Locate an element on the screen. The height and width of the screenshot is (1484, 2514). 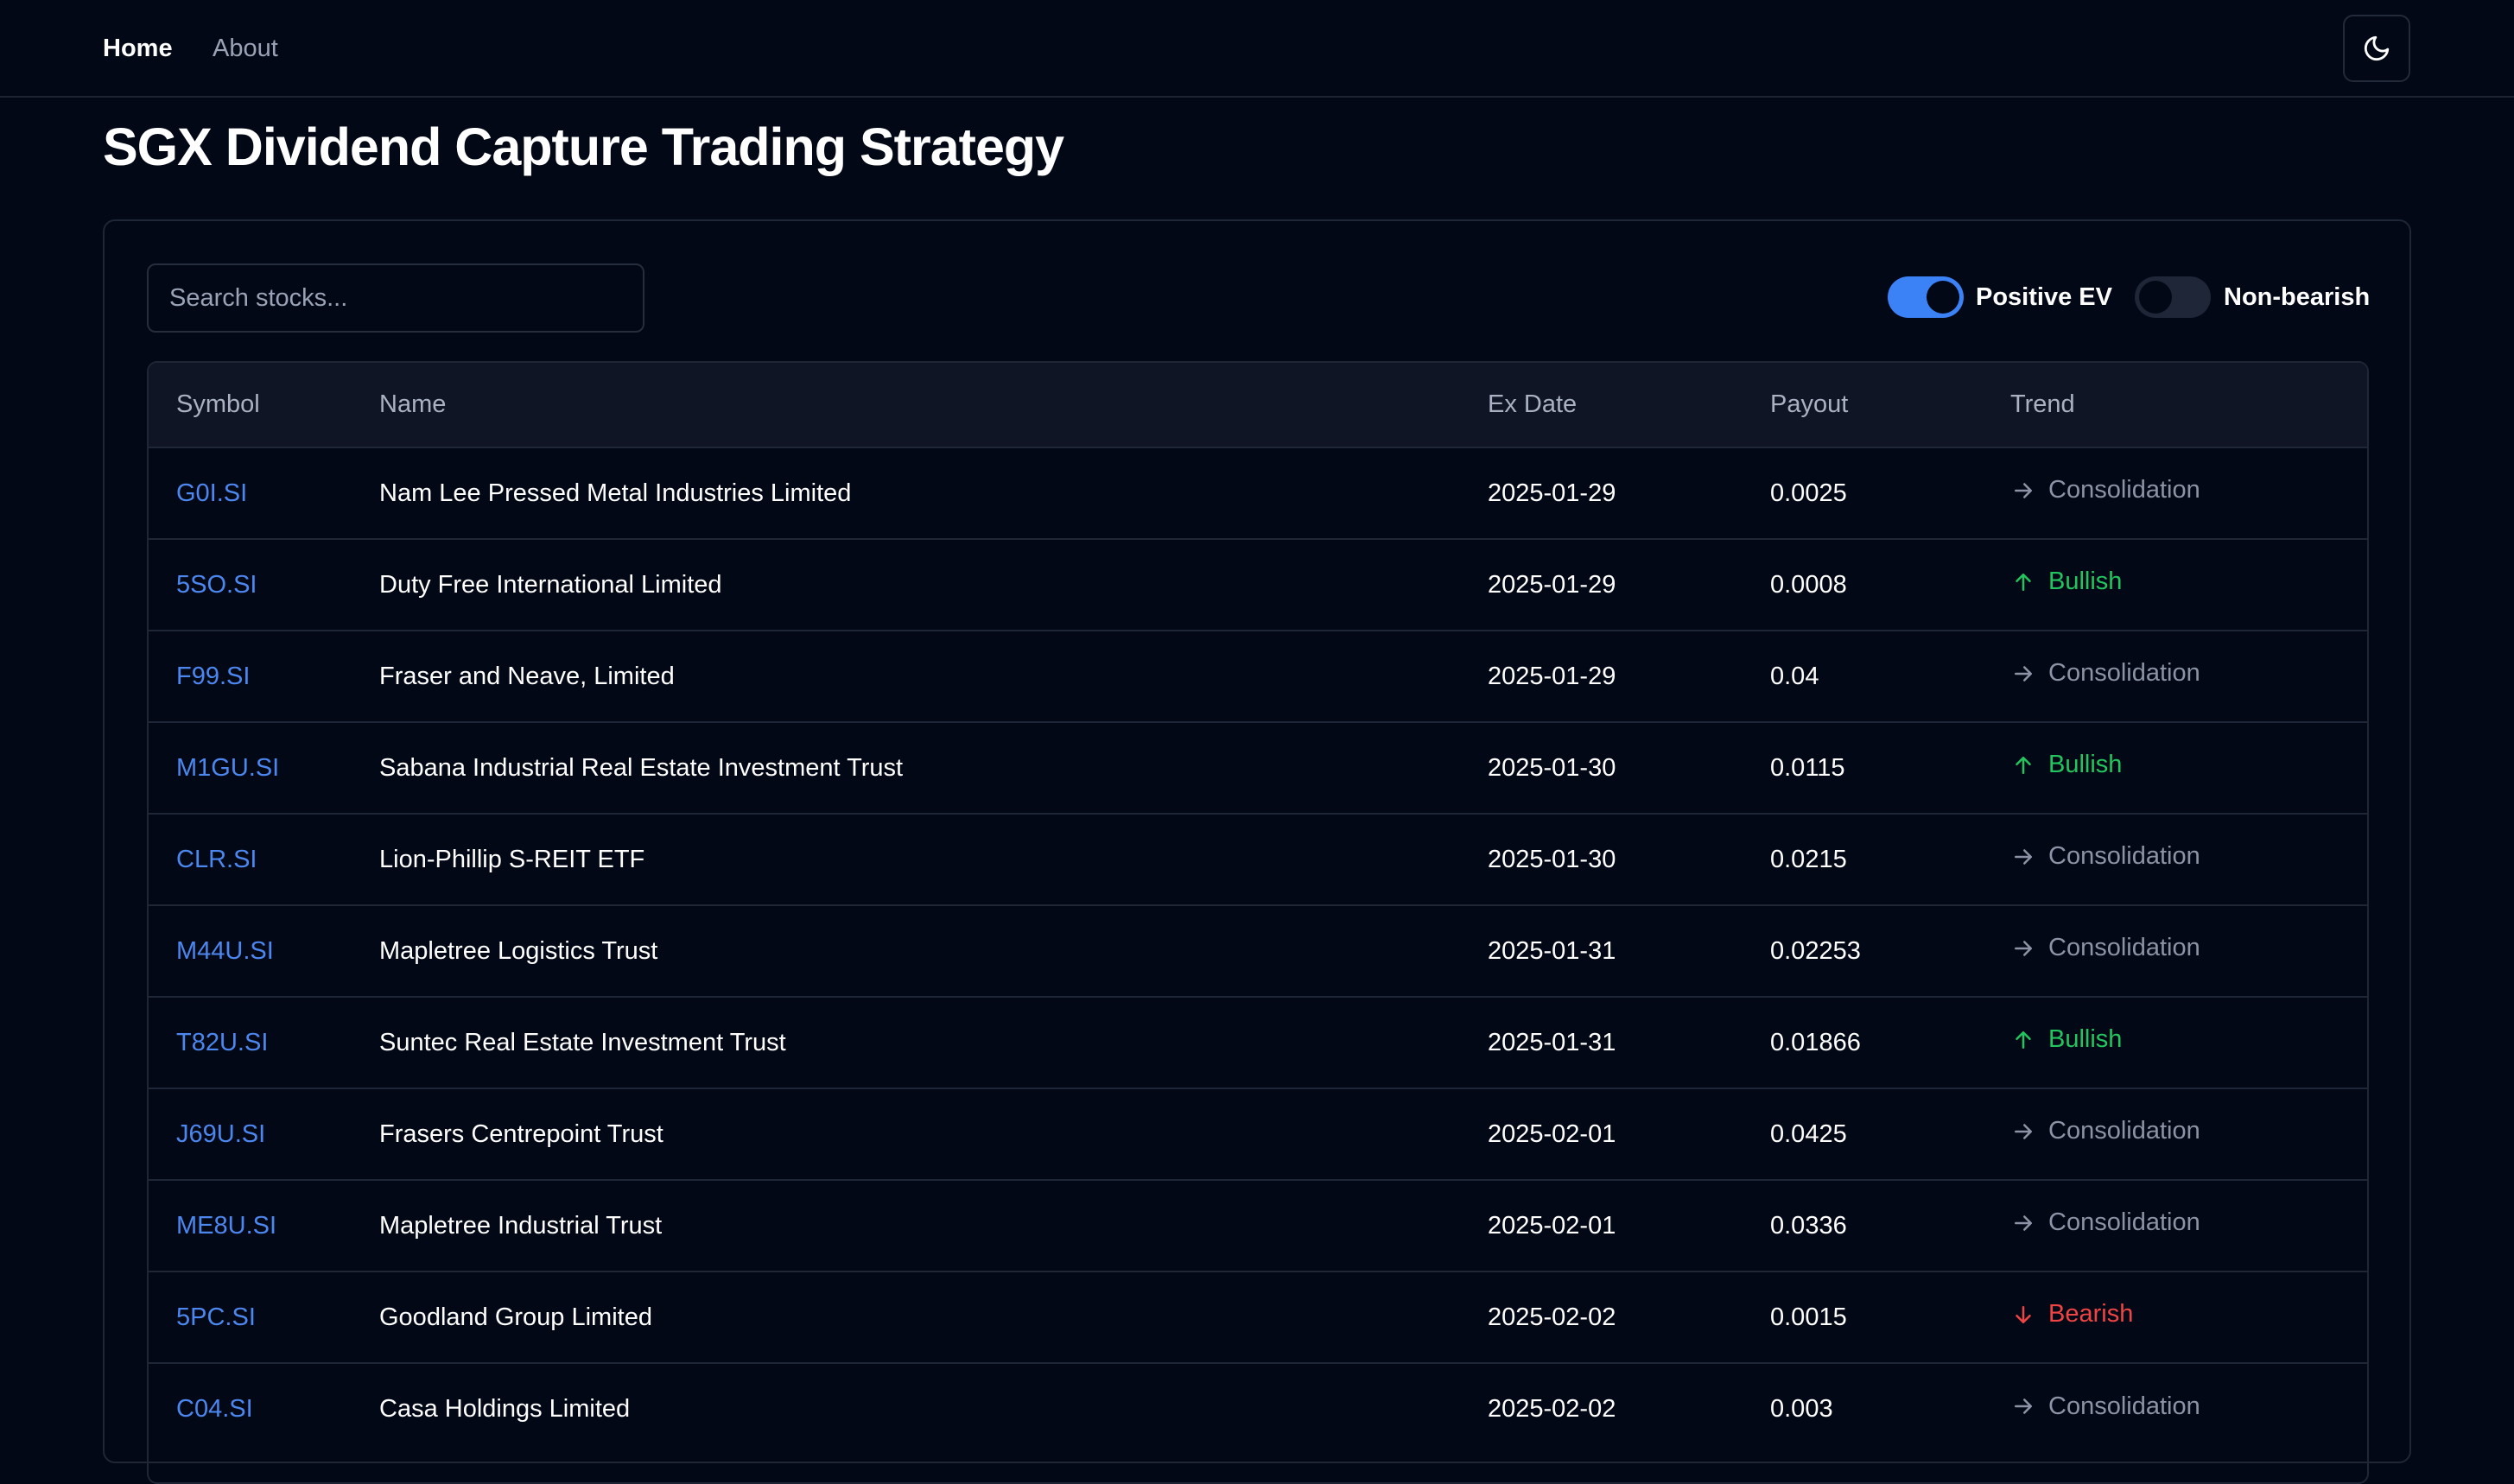
moon-icon is located at coordinates (2377, 48).